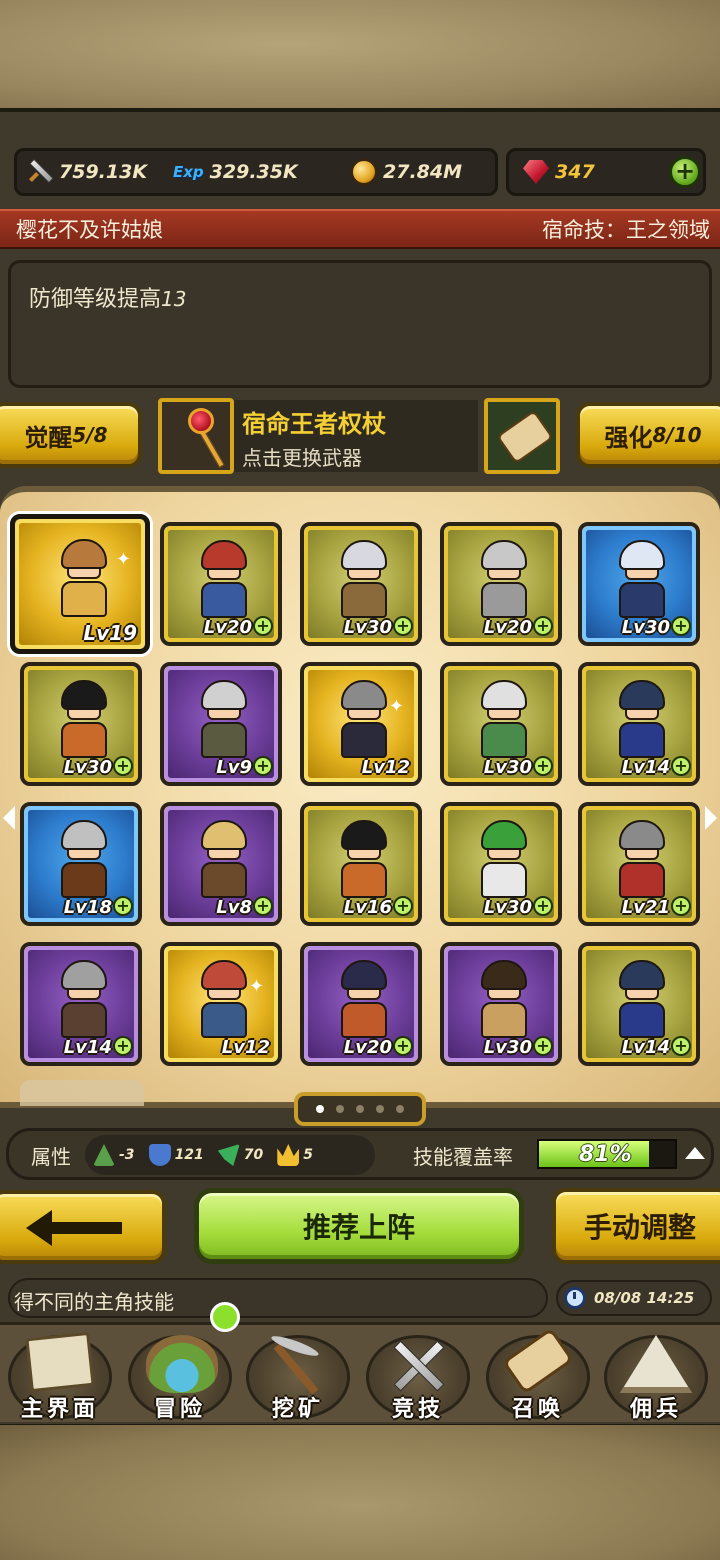 The width and height of the screenshot is (720, 1560). What do you see at coordinates (89, 230) in the screenshot?
I see `hero-name: 樱花不及许姑娘` at bounding box center [89, 230].